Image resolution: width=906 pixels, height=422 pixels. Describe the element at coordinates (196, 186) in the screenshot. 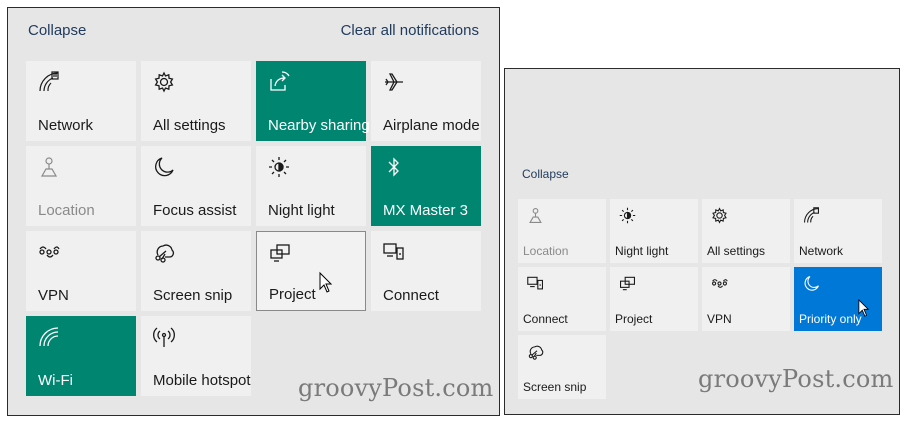

I see `quick-action-focus-assist: Focus assist` at that location.